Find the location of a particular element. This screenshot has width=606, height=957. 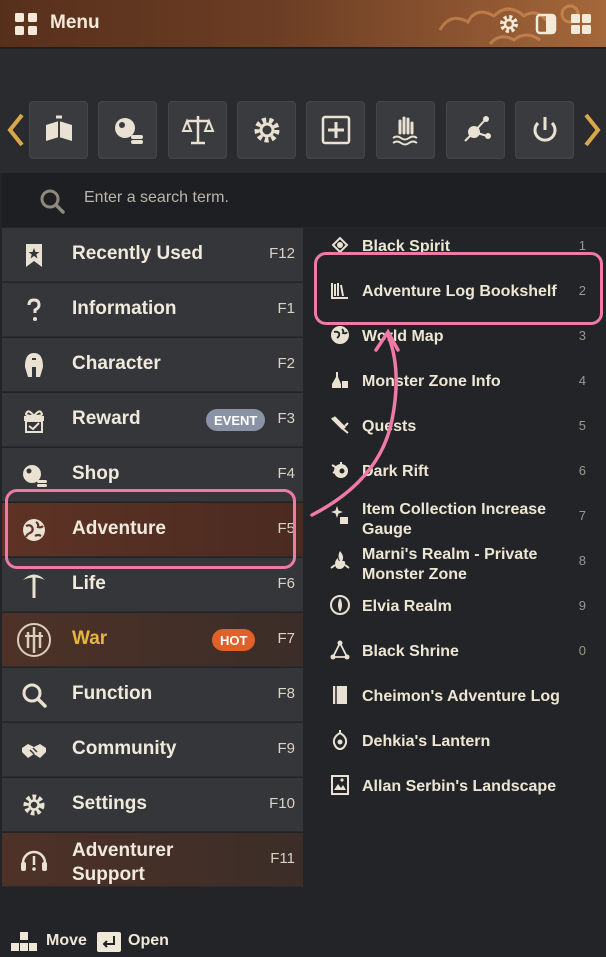

menu-item-label: War is located at coordinates (90, 638).